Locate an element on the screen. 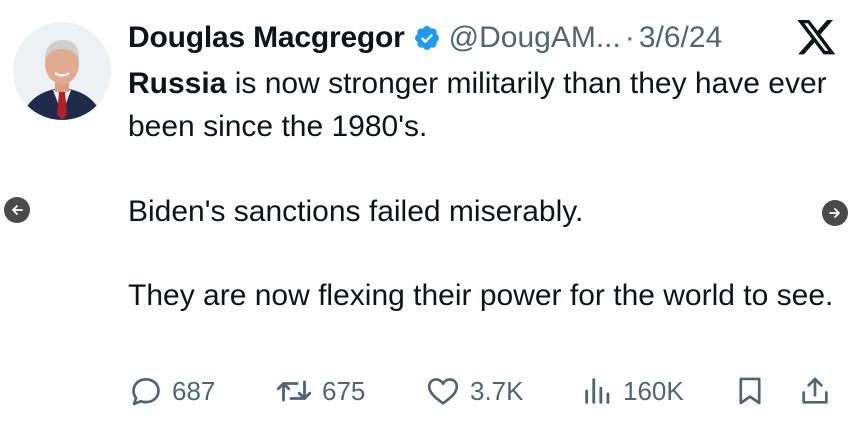 The width and height of the screenshot is (859, 427). avatar is located at coordinates (62, 71).